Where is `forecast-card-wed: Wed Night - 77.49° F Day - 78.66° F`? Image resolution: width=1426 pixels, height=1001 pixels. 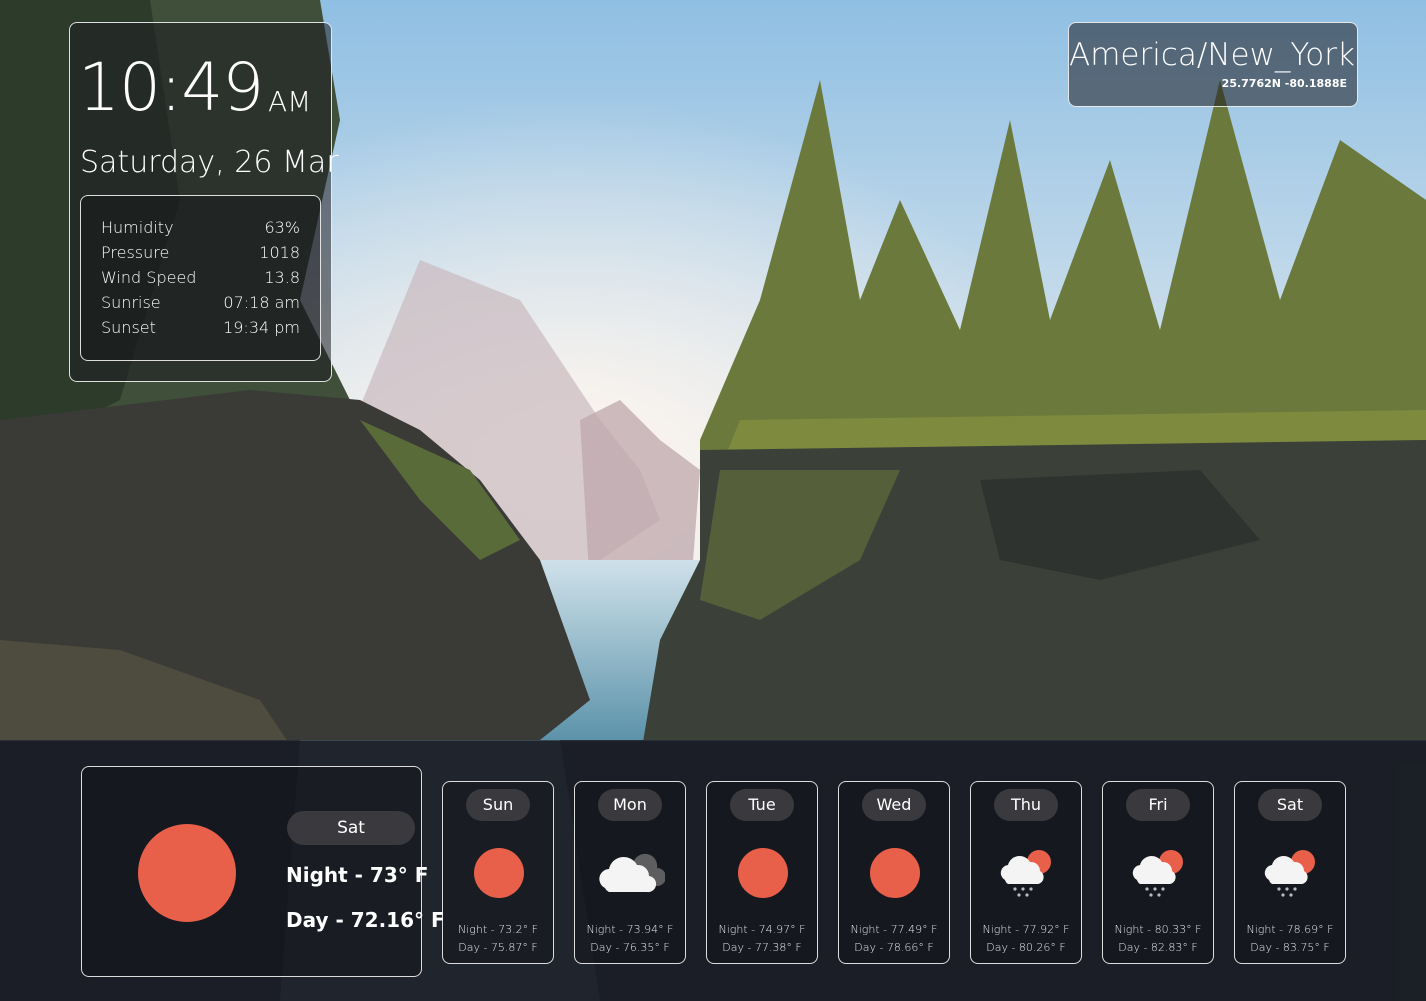 forecast-card-wed: Wed Night - 77.49° F Day - 78.66° F is located at coordinates (894, 872).